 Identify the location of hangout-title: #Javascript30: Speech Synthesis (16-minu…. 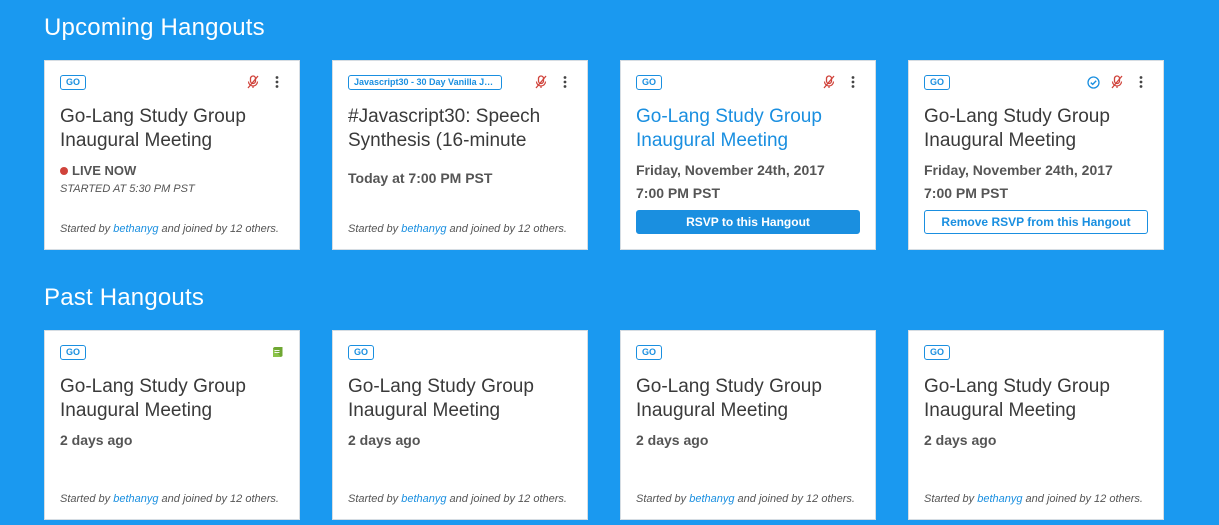
(444, 128).